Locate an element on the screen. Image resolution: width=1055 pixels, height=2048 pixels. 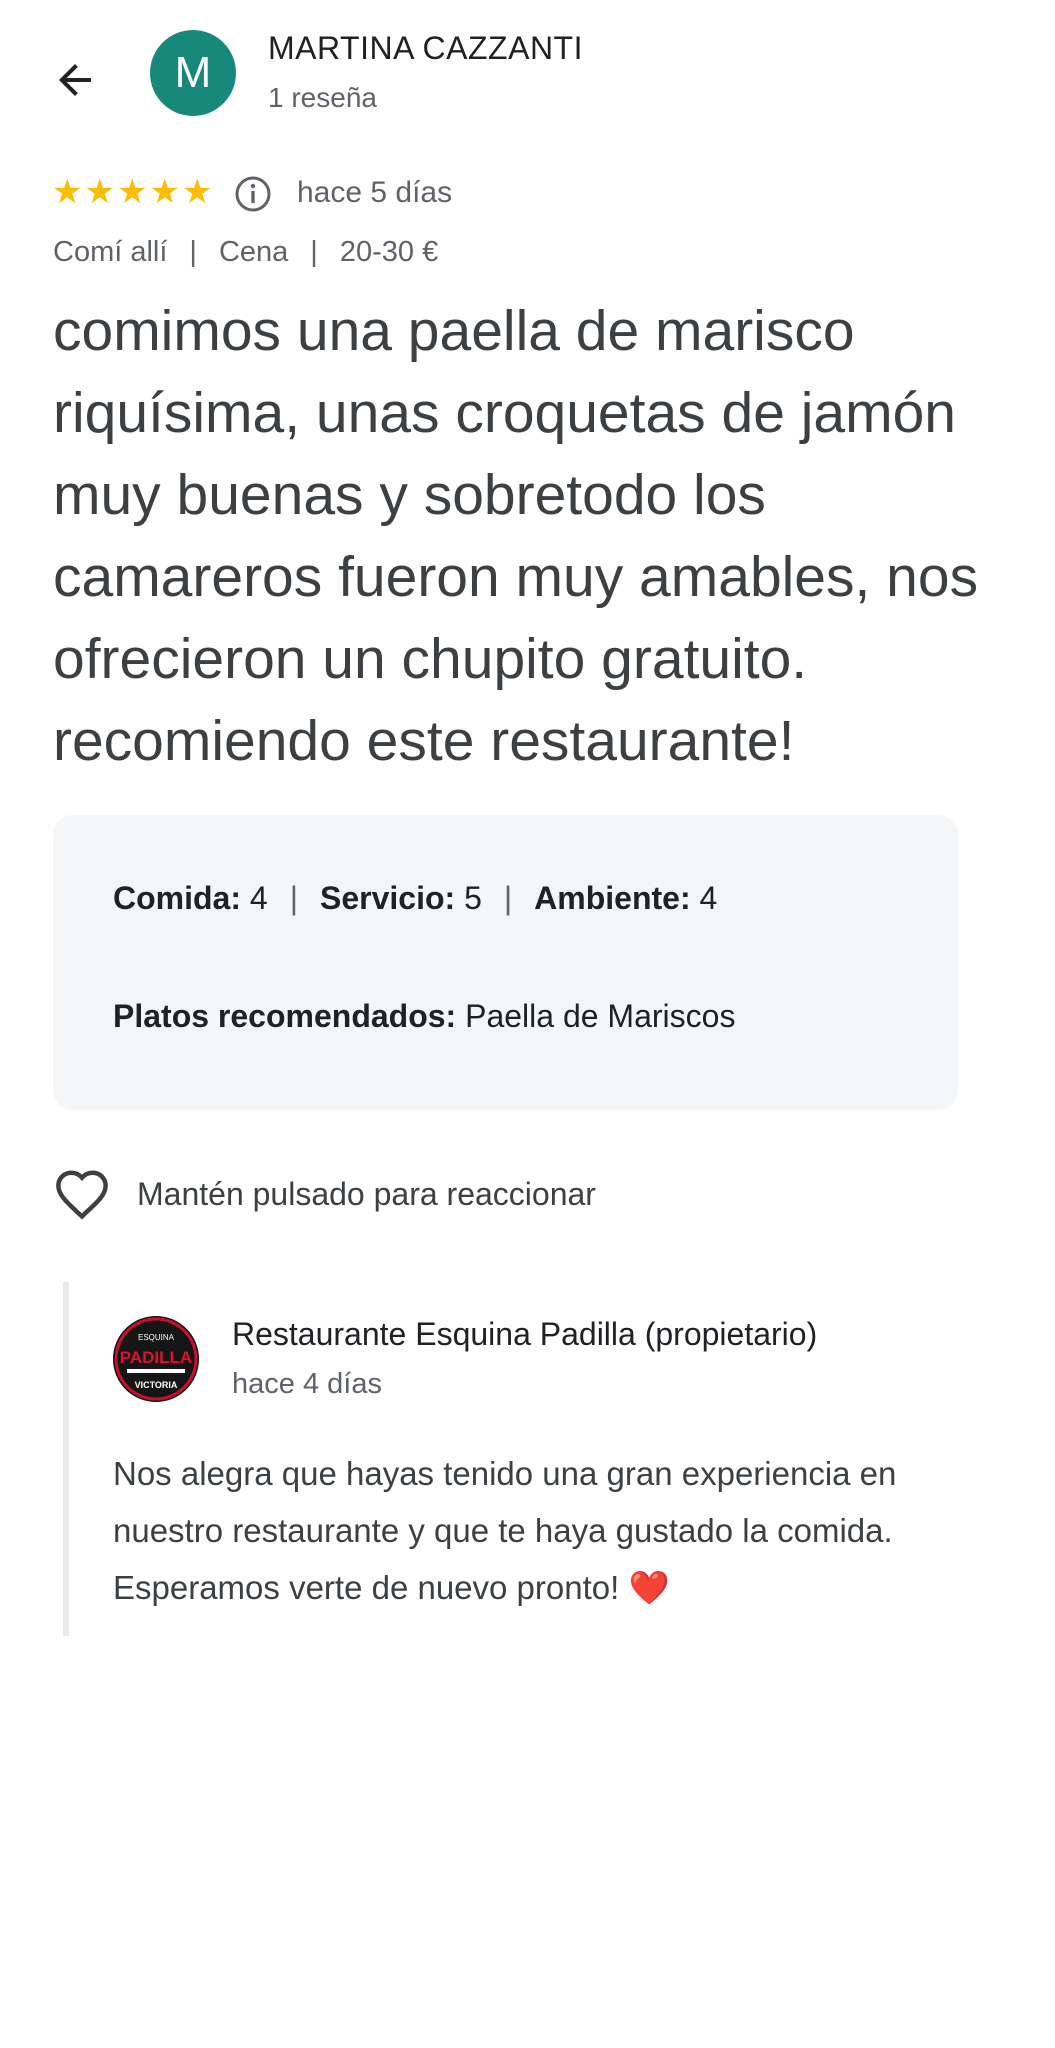
ambience-label: Ambiente: is located at coordinates (612, 898).